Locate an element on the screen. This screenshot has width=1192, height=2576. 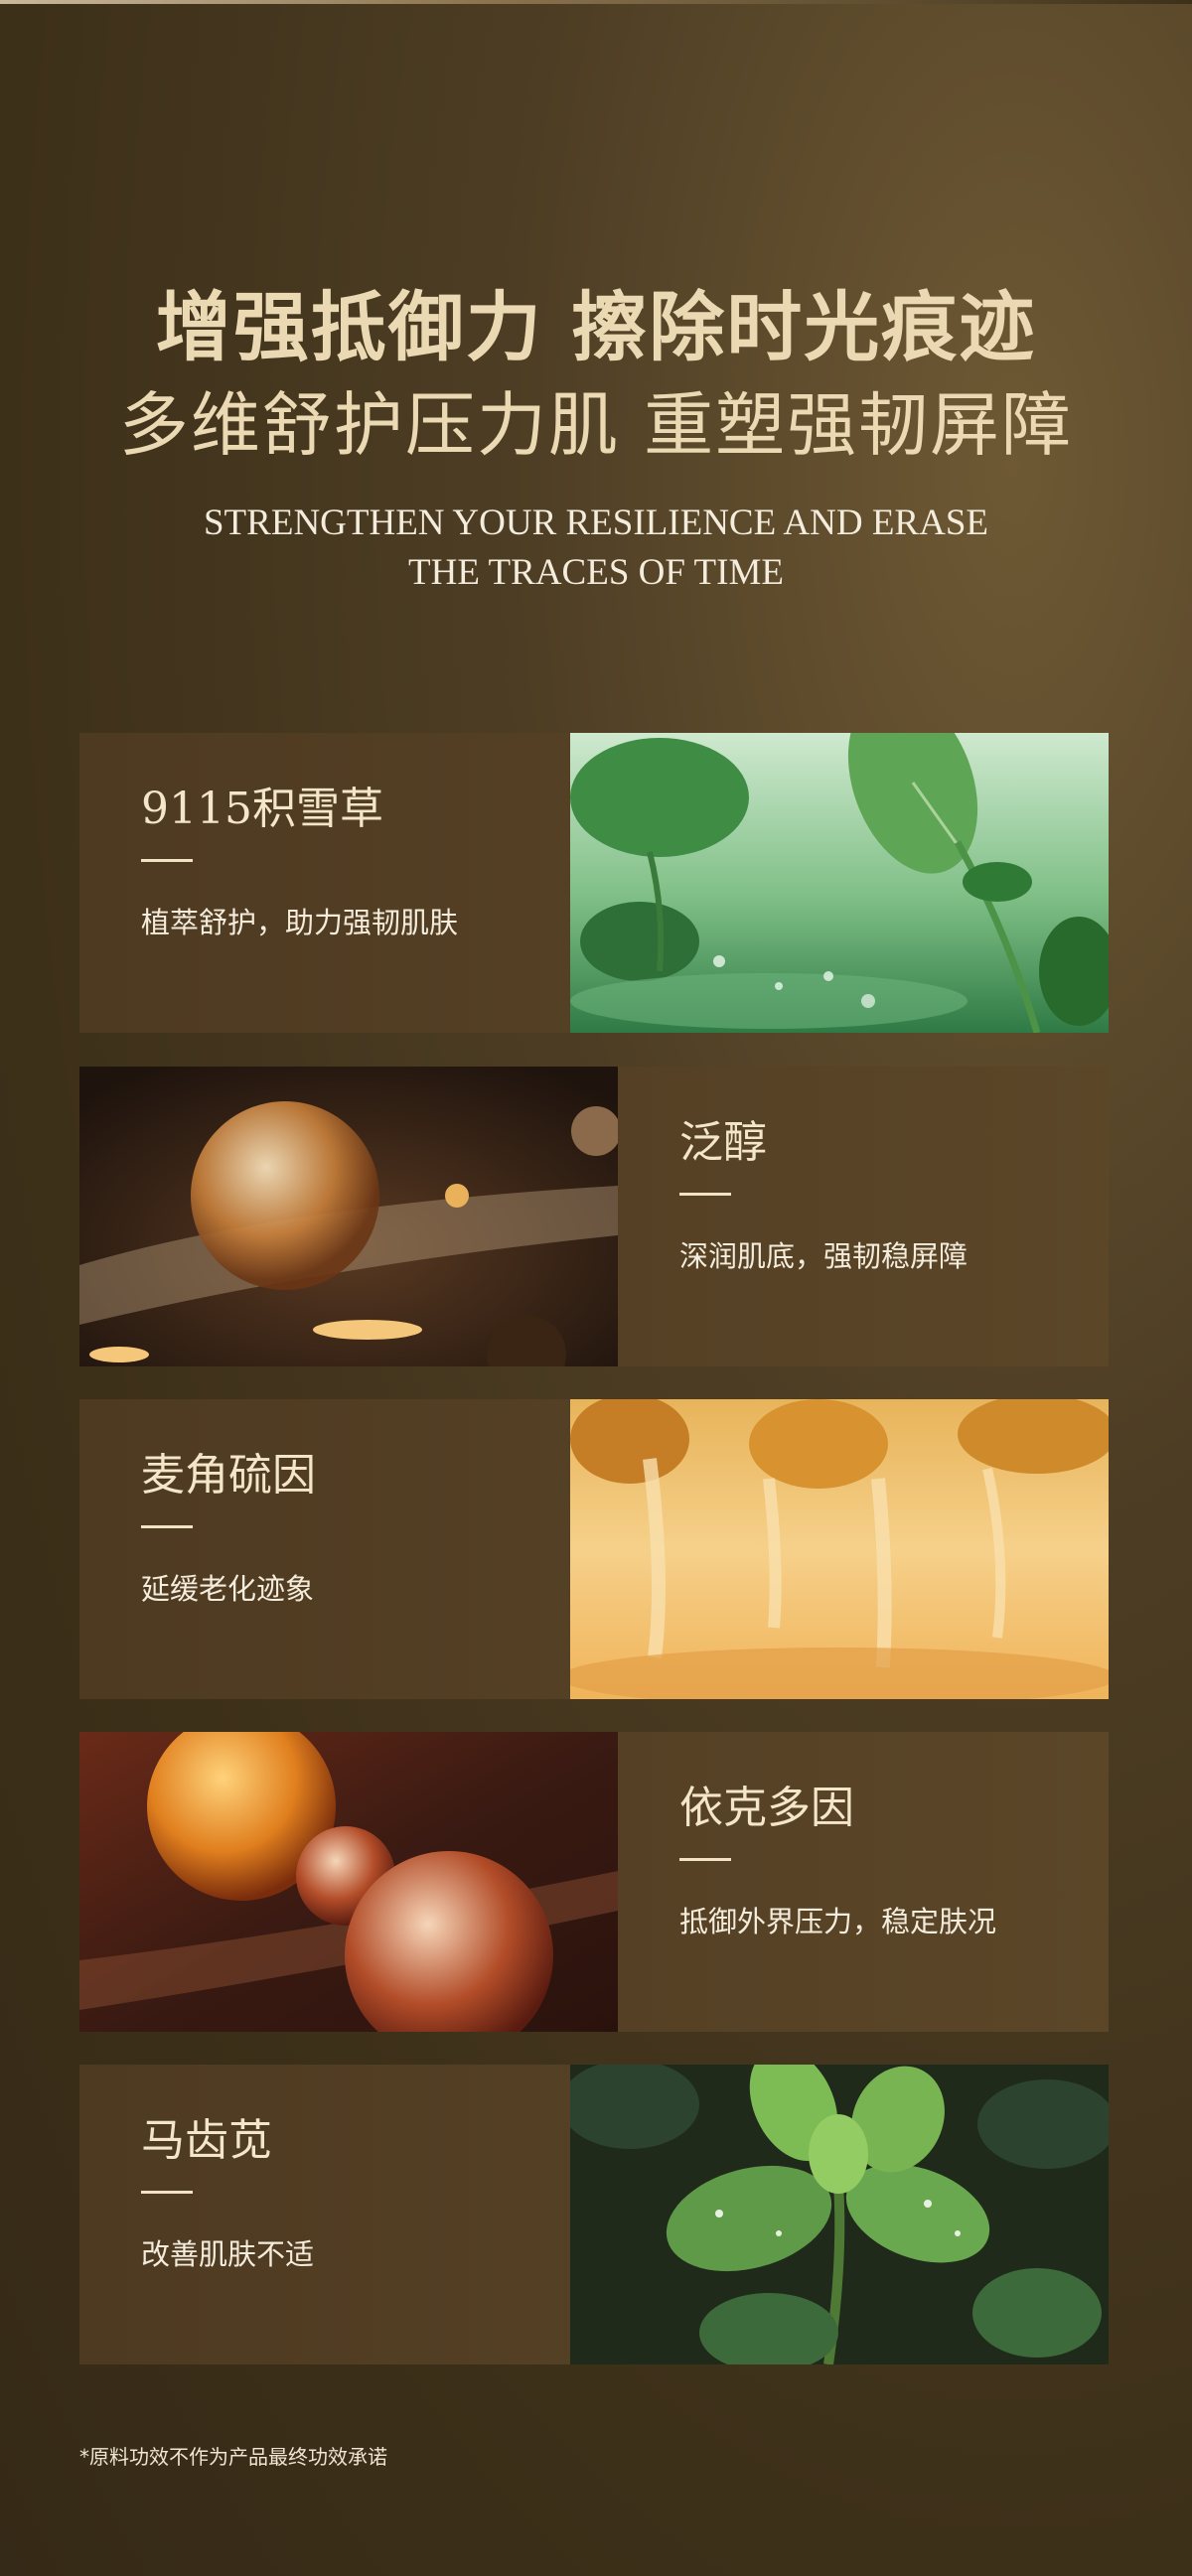
ingredient-desc: 深润肌底，强韧稳屏障 is located at coordinates (823, 1256).